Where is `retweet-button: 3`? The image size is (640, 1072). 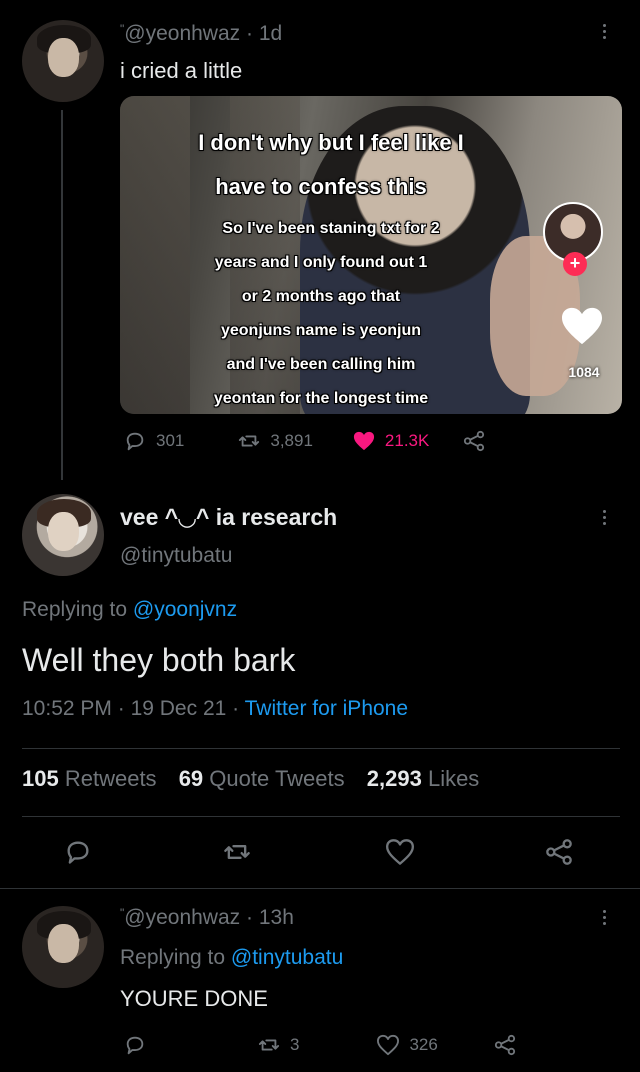 retweet-button: 3 is located at coordinates (278, 1045).